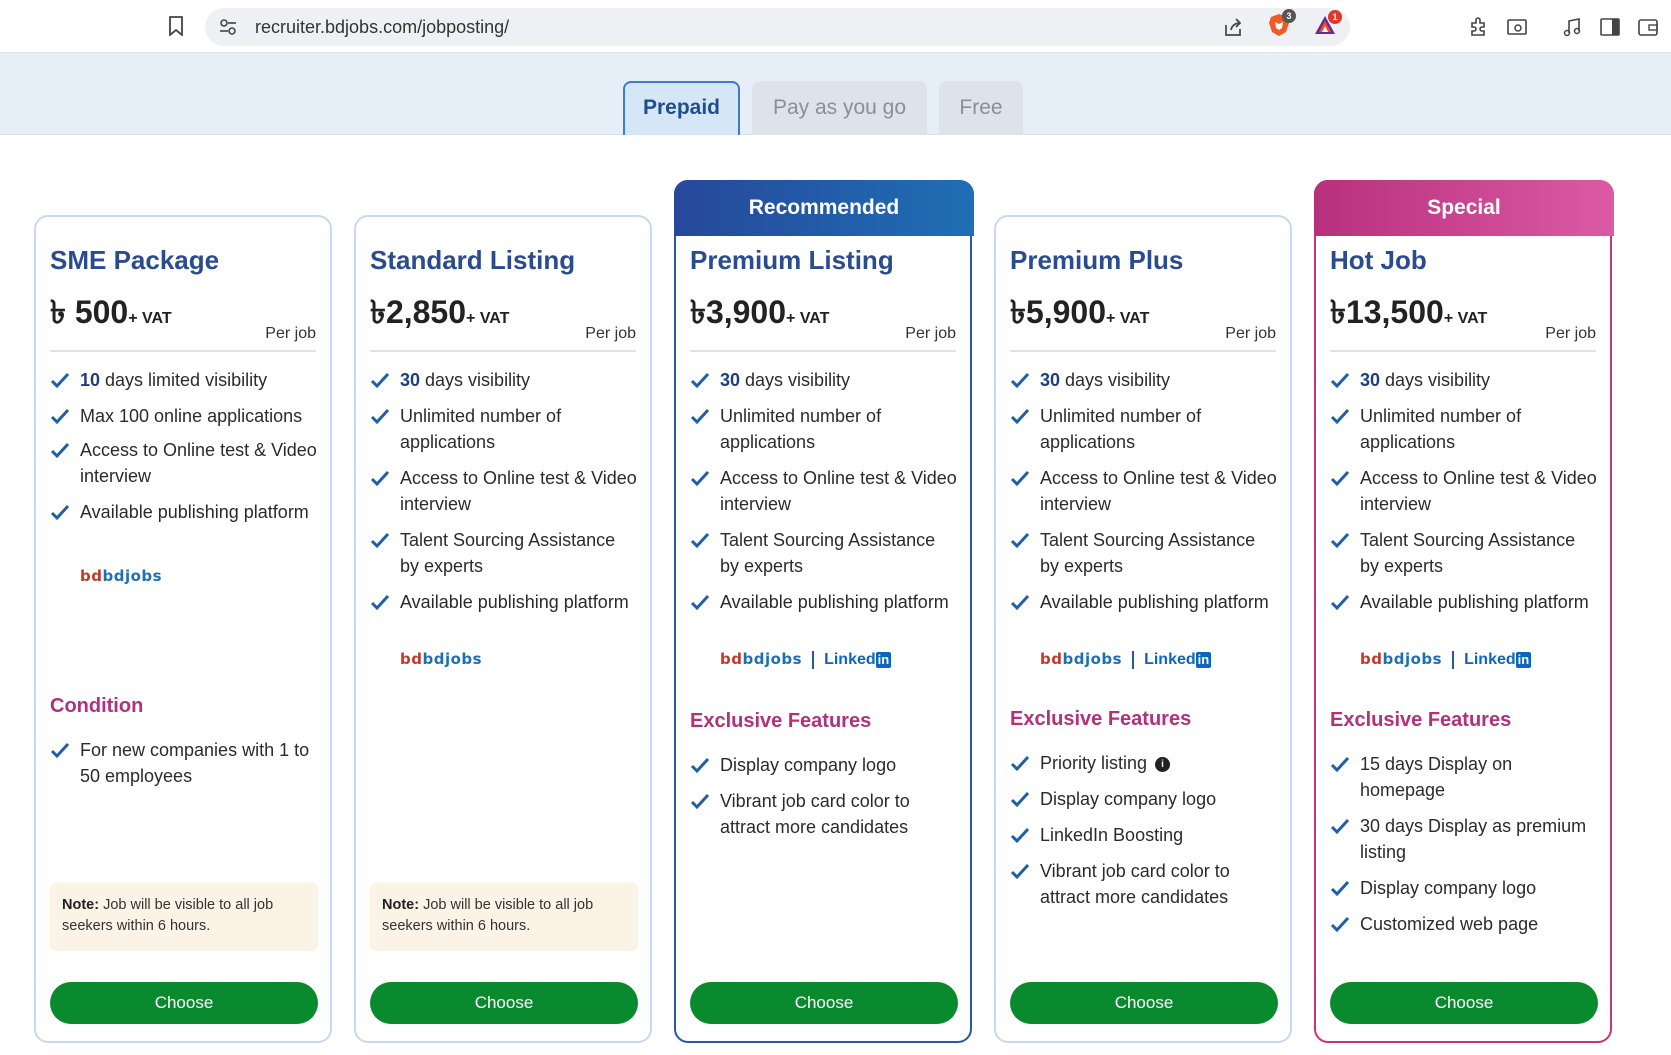 The image size is (1671, 1055). I want to click on sidebar-icon, so click(1610, 27).